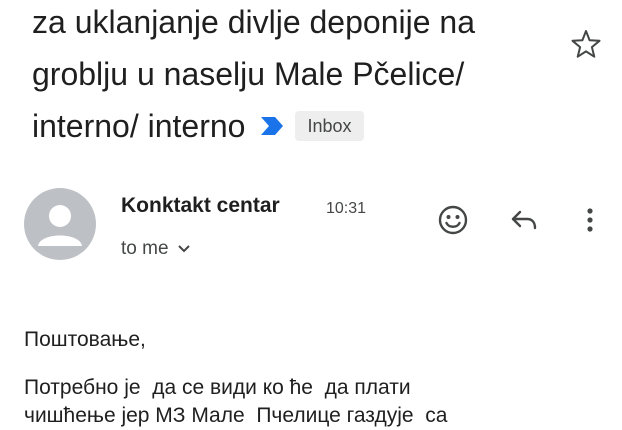  What do you see at coordinates (586, 44) in the screenshot?
I see `star-icon` at bounding box center [586, 44].